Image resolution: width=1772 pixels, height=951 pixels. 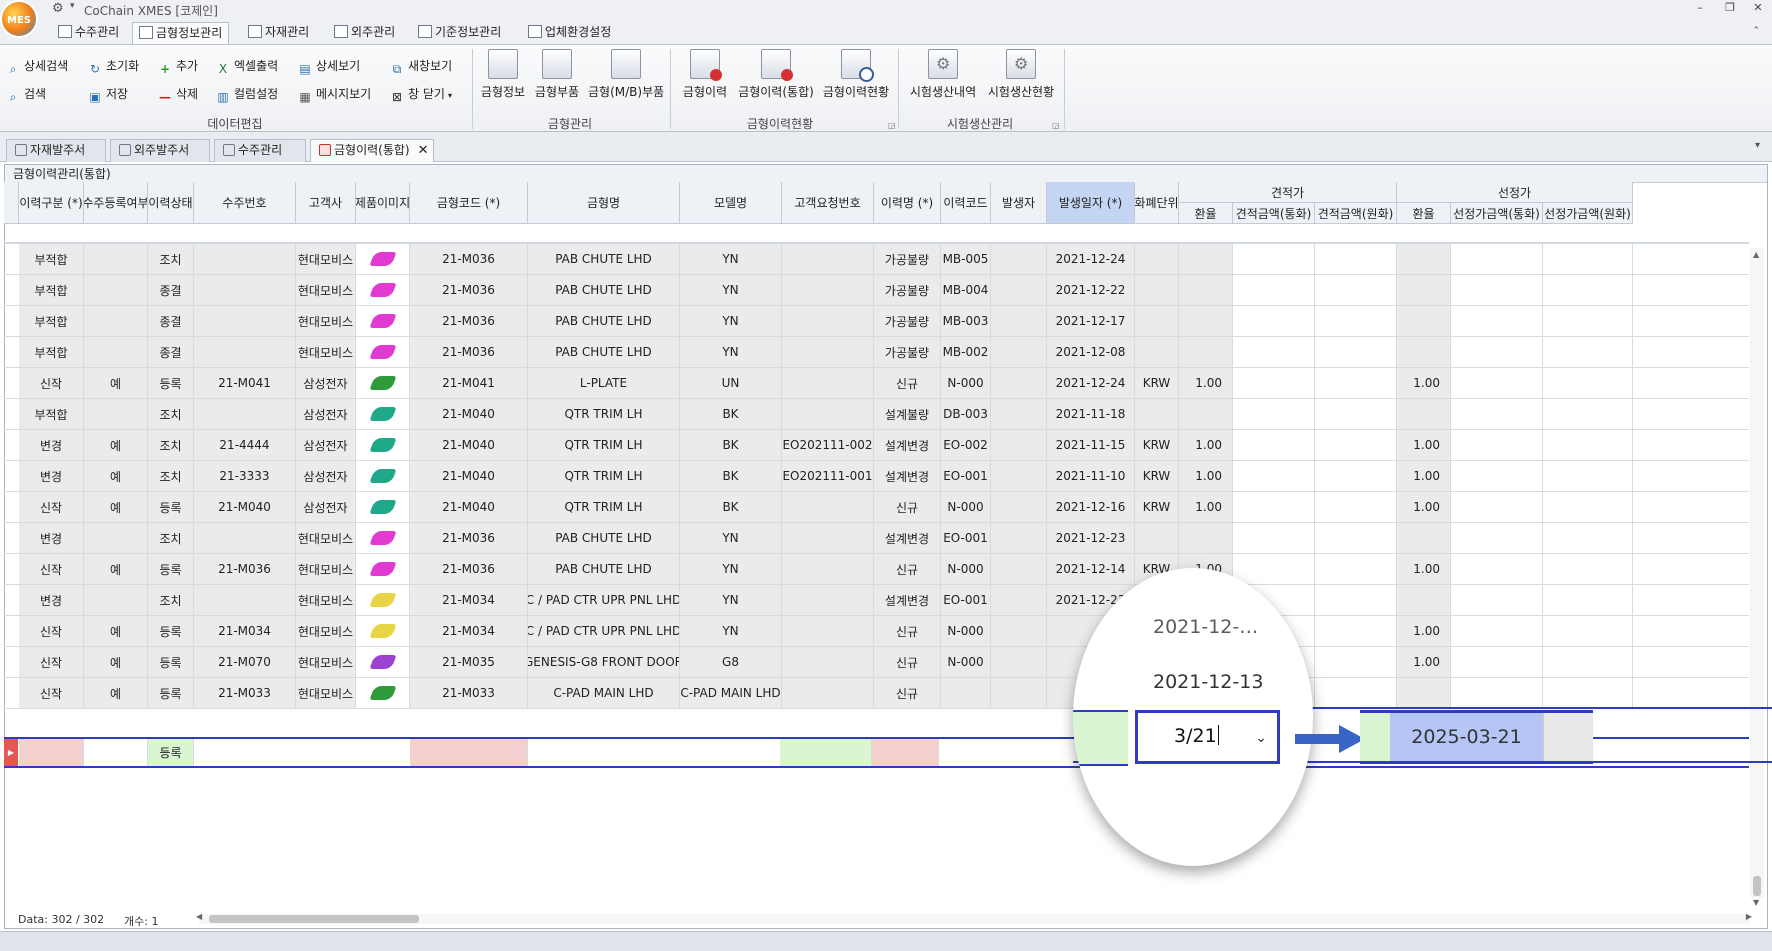 What do you see at coordinates (116, 203) in the screenshot?
I see `column-header-order-registered: 수주등록여부` at bounding box center [116, 203].